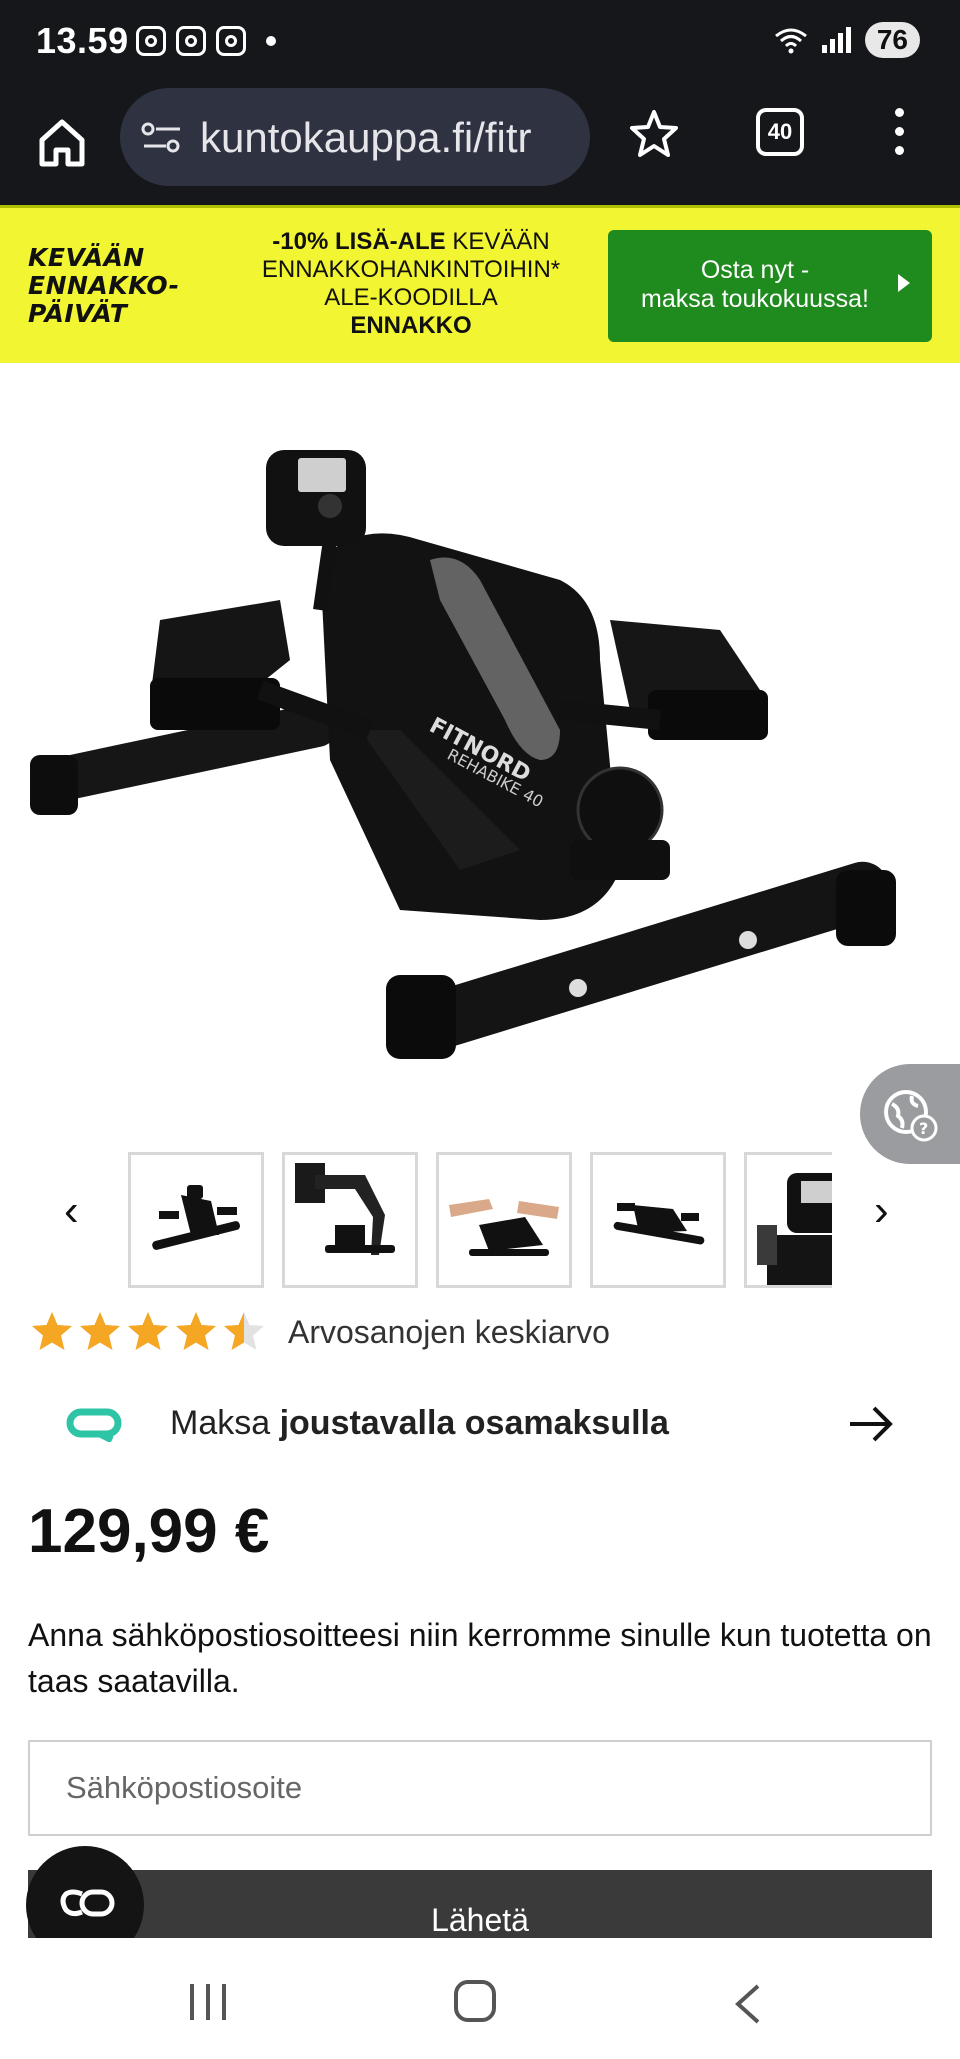 Image resolution: width=960 pixels, height=2059 pixels. I want to click on buy-now-button: Osta nyt - maksa toukokuussa!, so click(770, 286).